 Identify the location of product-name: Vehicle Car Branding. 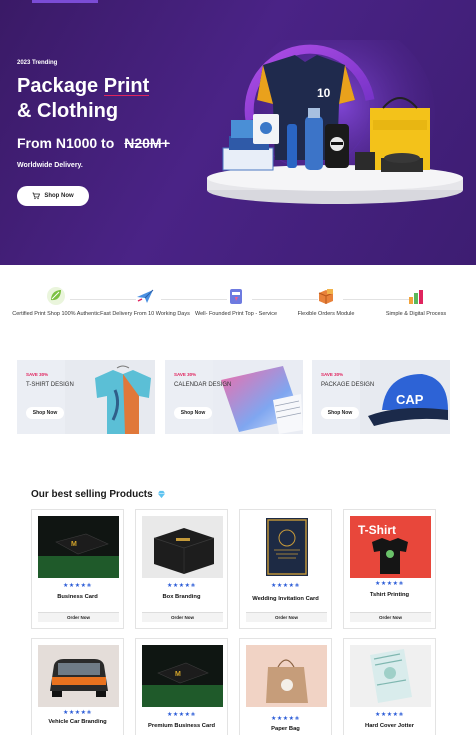
(77, 722).